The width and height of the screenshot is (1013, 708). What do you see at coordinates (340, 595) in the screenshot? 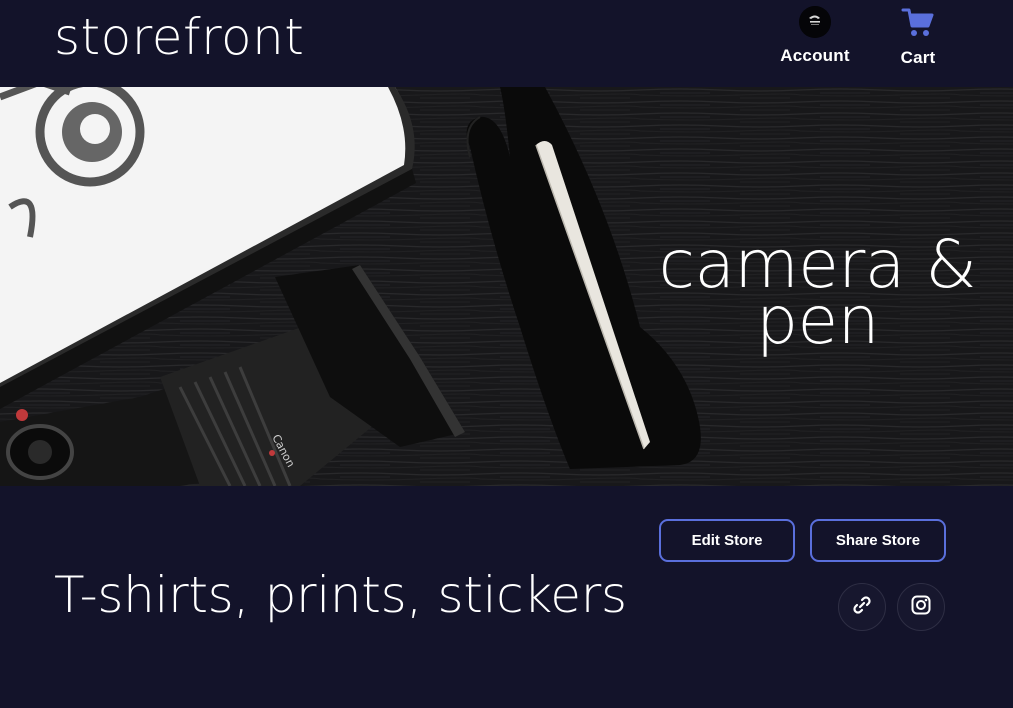
I see `store-tagline: T-shirts, prints, stickers` at bounding box center [340, 595].